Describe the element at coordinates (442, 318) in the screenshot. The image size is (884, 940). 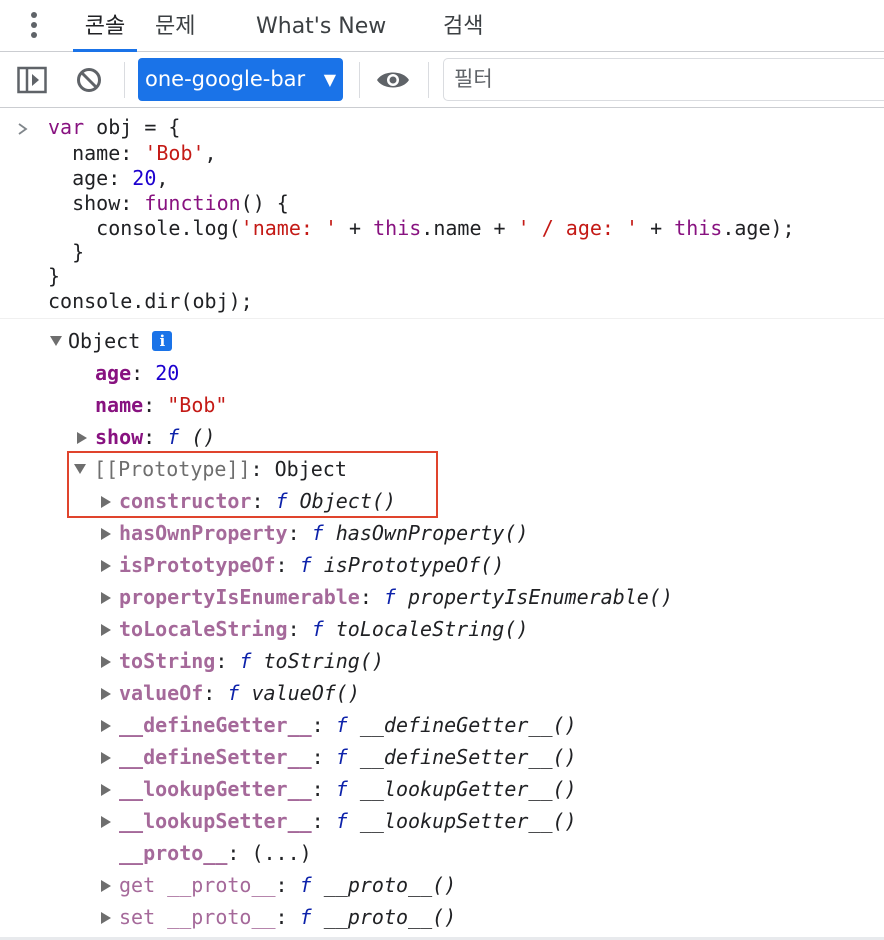
I see `console-message-divider` at that location.